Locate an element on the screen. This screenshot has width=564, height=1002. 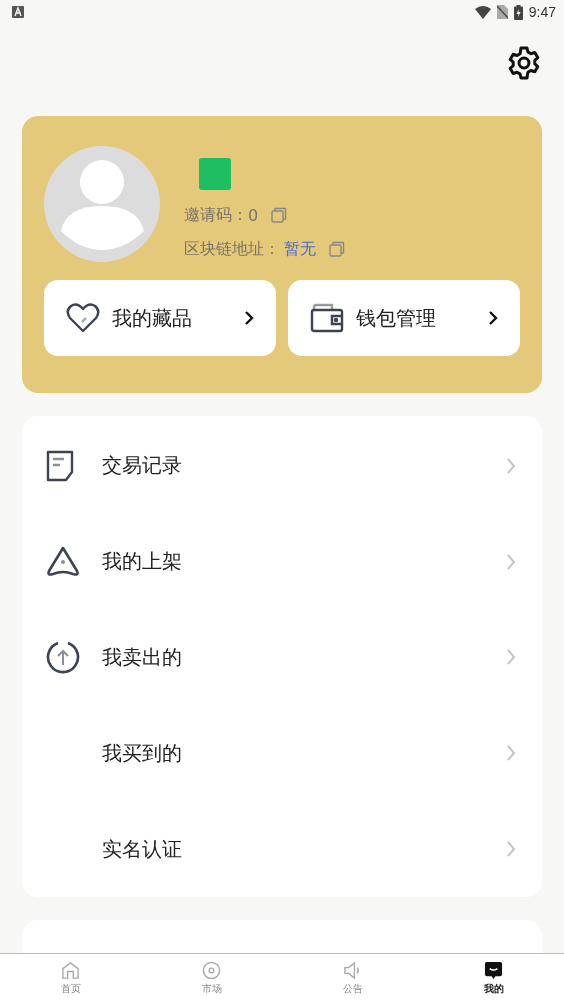
menu-item: 我卖出的 is located at coordinates (282, 657).